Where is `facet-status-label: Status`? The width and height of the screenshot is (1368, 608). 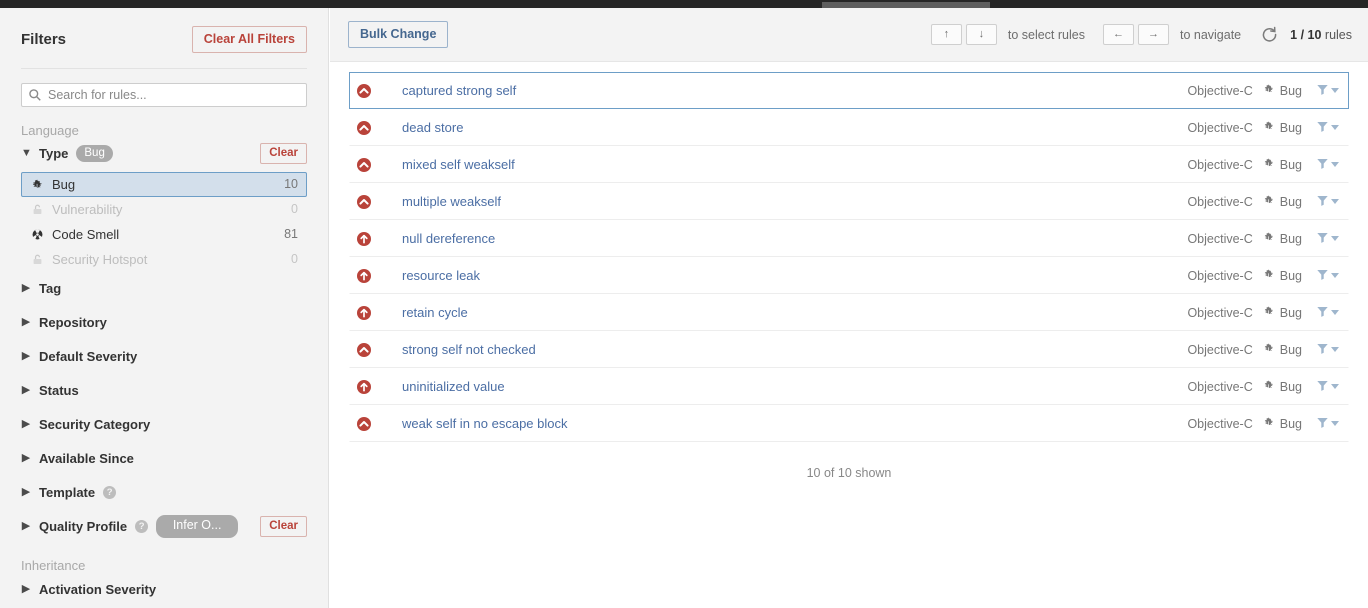
facet-status-label: Status is located at coordinates (59, 390).